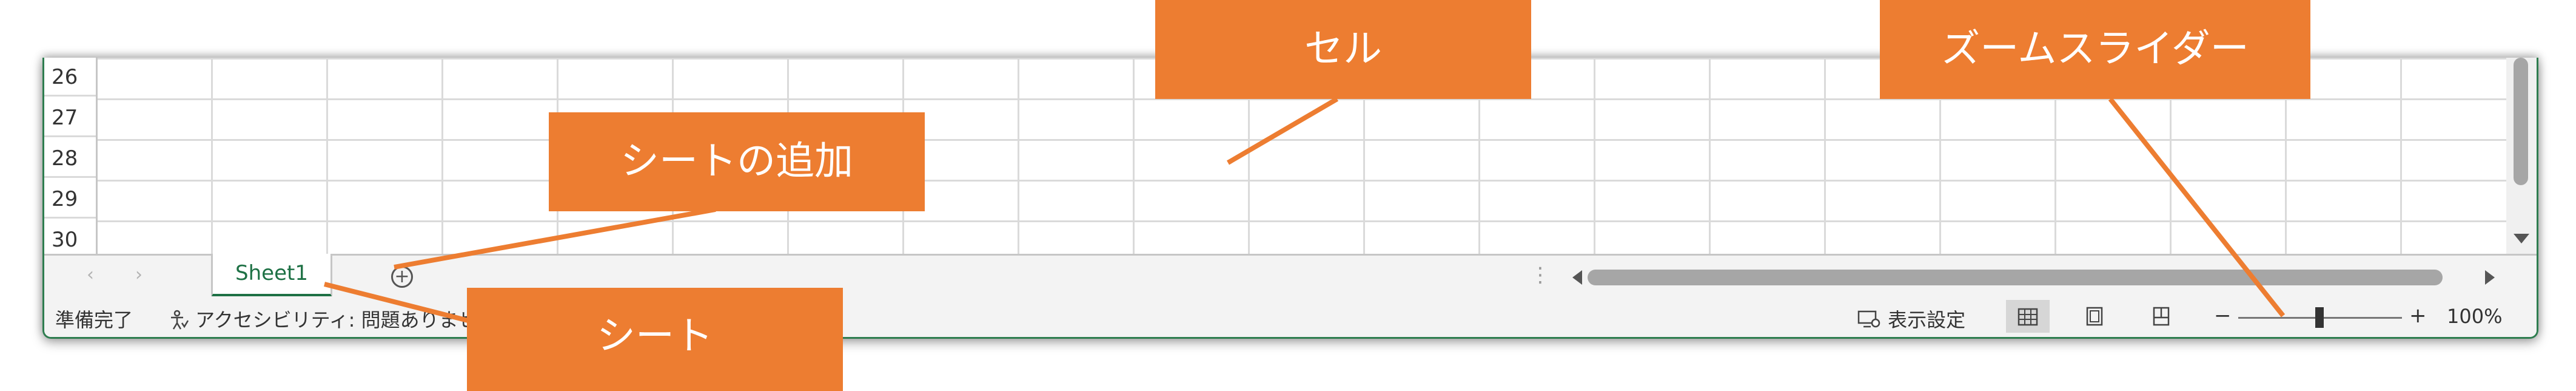  I want to click on callout-cell: セル, so click(1343, 49).